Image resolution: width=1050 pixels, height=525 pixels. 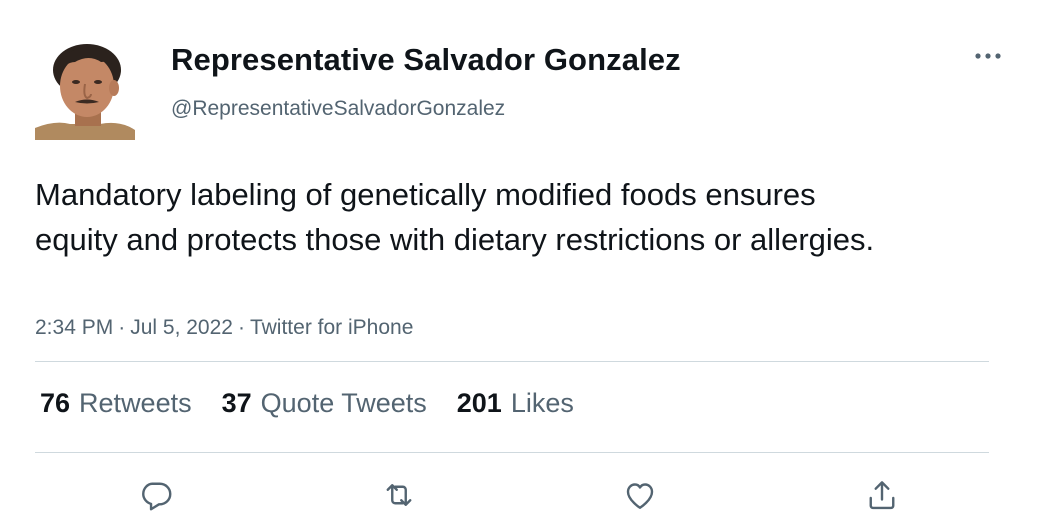 I want to click on share-button, so click(x=882, y=495).